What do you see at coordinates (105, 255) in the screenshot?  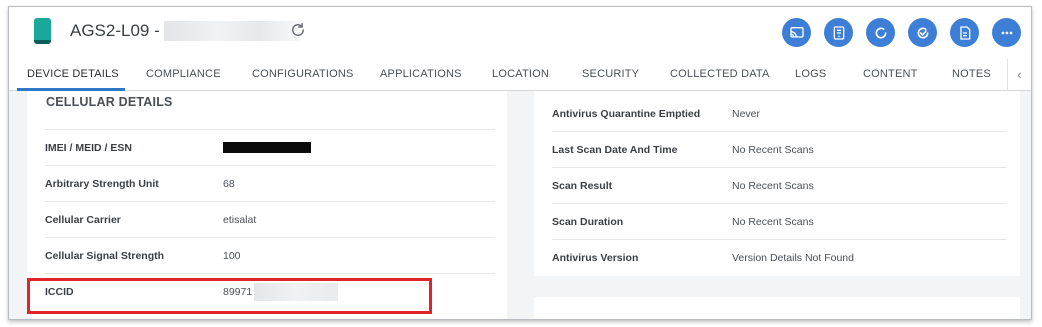 I see `detail-label: Cellular Signal Strength` at bounding box center [105, 255].